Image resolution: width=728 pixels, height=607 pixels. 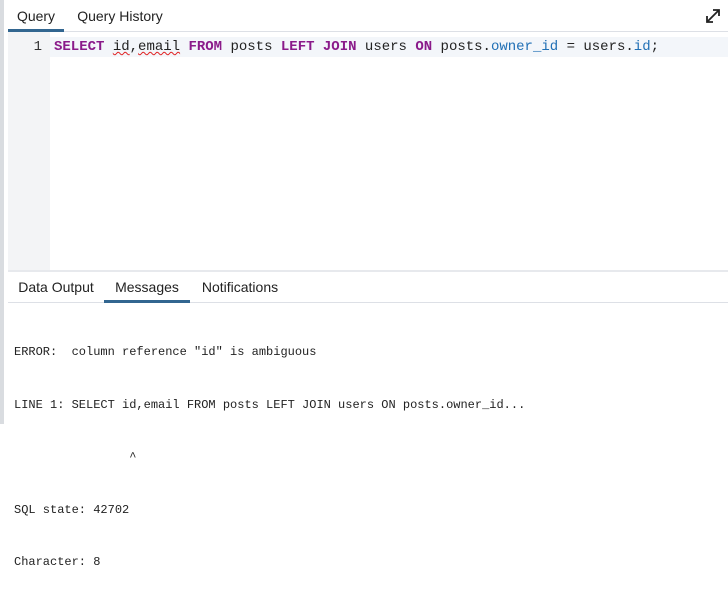 What do you see at coordinates (297, 47) in the screenshot?
I see `code-token-keyword: LEFT` at bounding box center [297, 47].